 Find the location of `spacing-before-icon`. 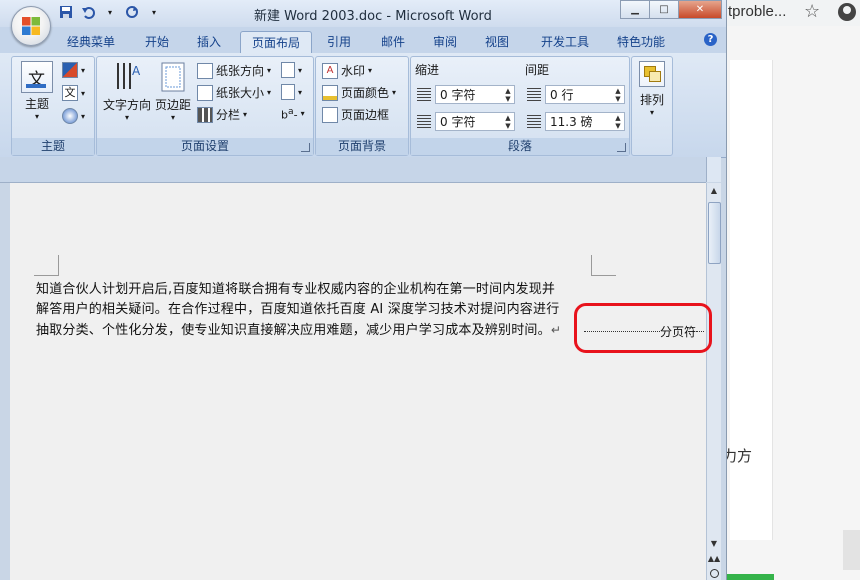

spacing-before-icon is located at coordinates (534, 95).